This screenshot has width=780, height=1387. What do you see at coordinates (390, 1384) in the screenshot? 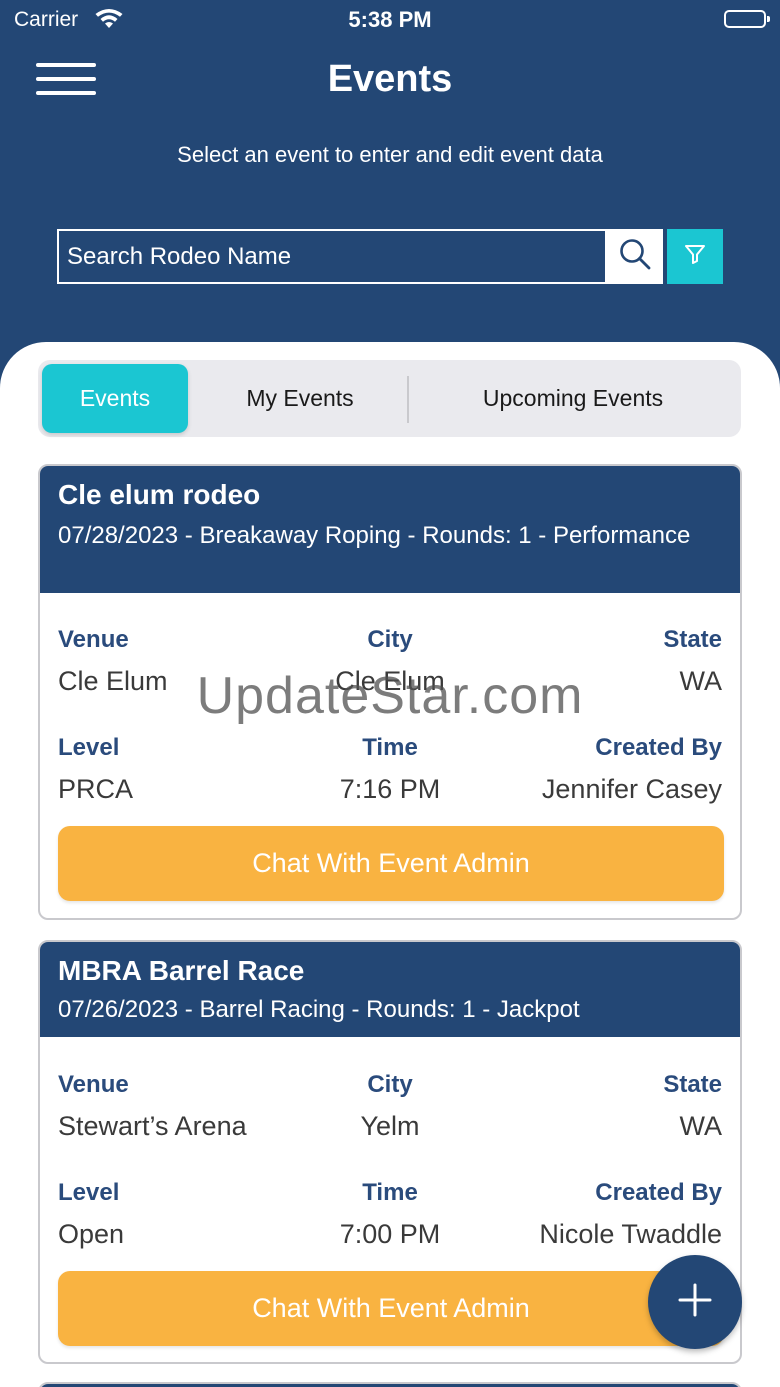
I see `event-card` at bounding box center [390, 1384].